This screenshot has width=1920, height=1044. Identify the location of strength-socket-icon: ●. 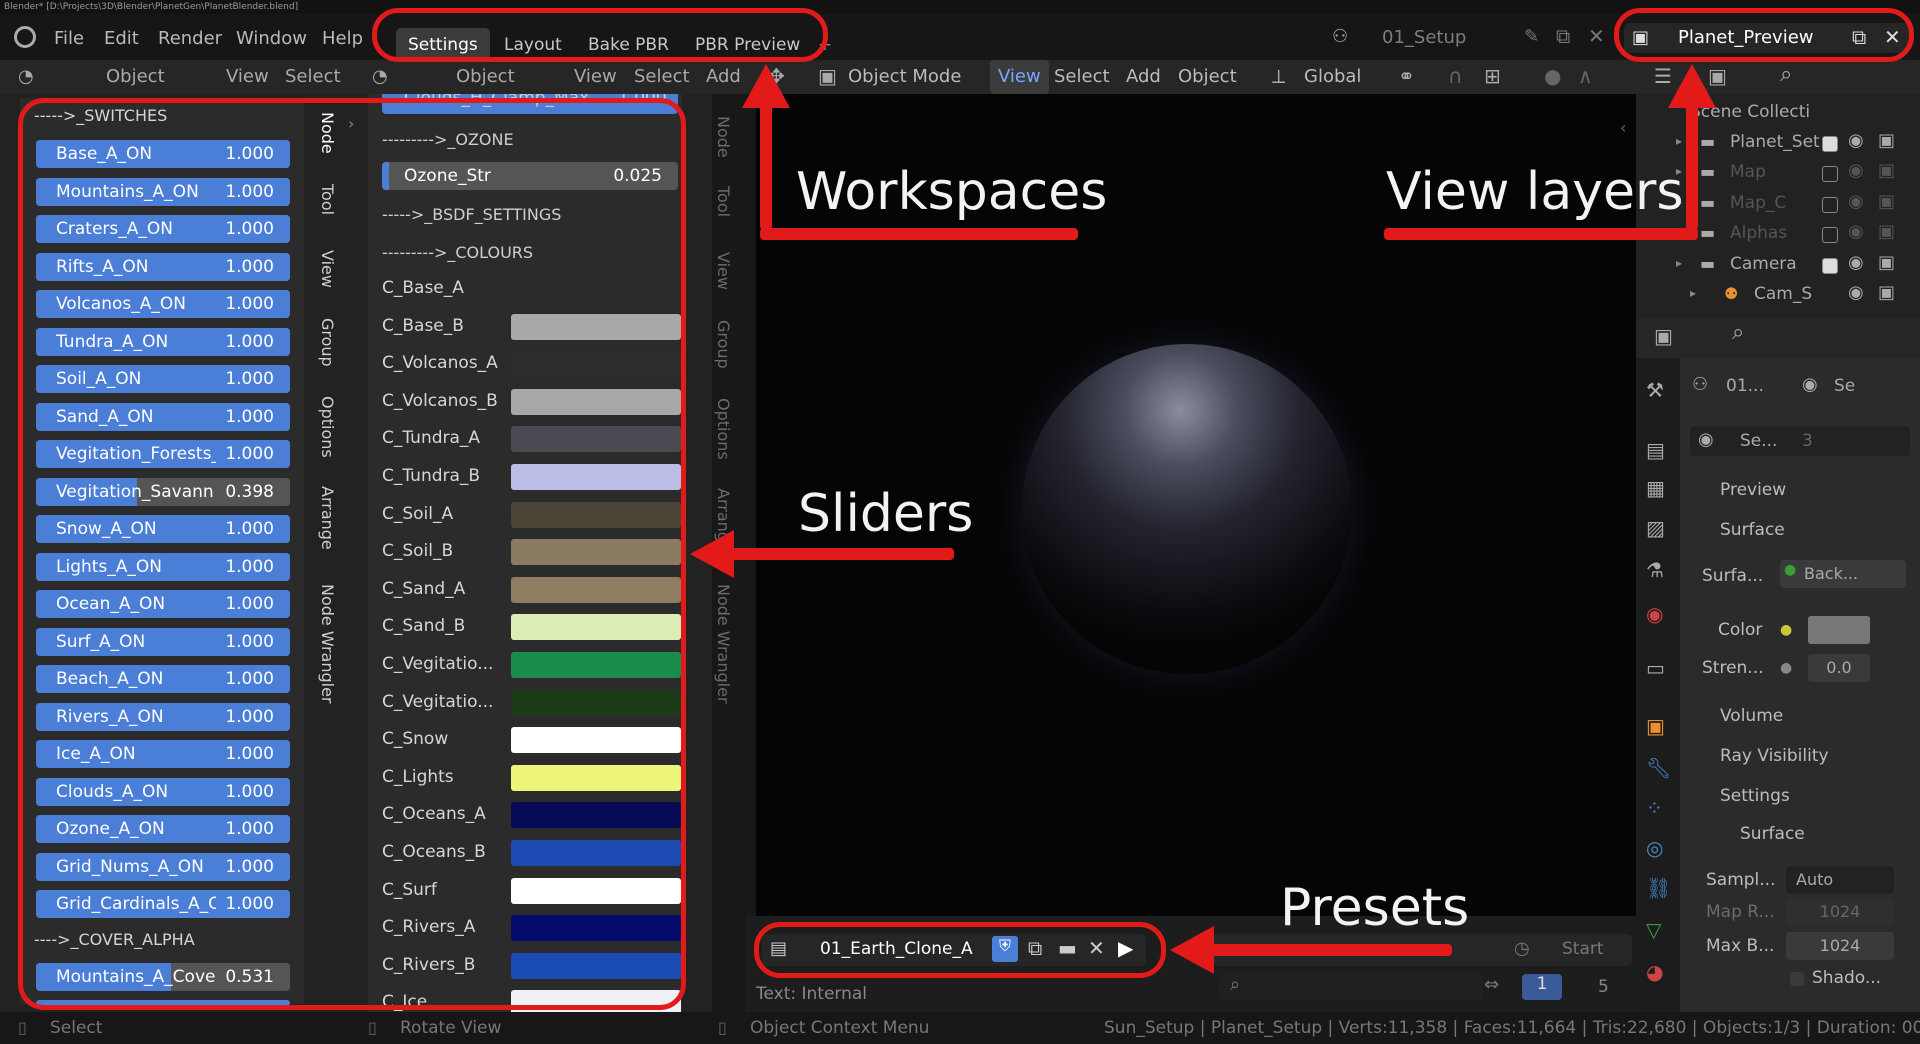
(1786, 668).